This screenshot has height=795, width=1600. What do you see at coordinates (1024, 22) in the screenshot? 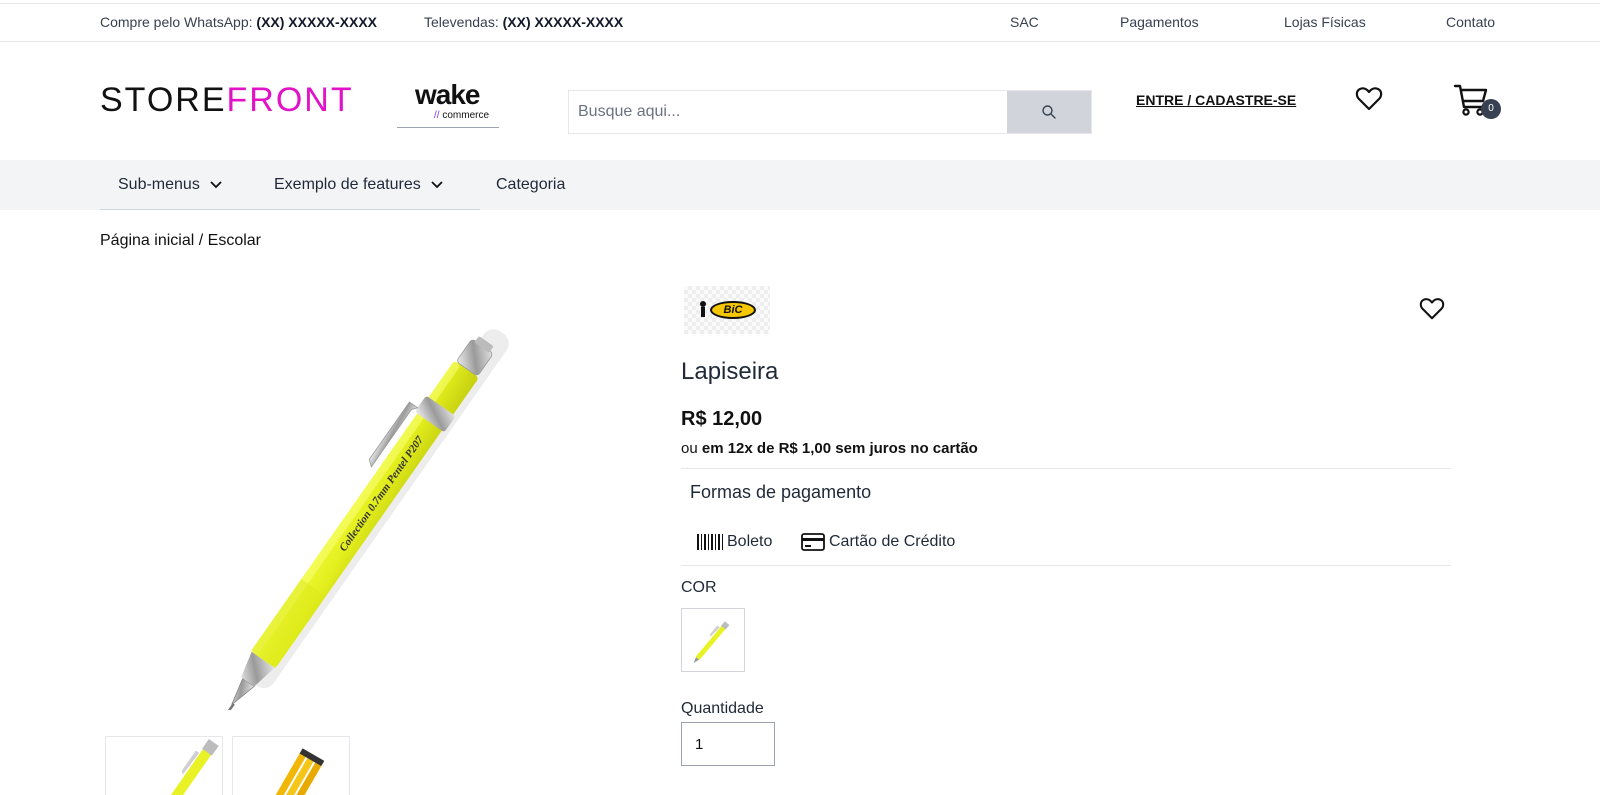
I see `top-link-sac: SAC` at bounding box center [1024, 22].